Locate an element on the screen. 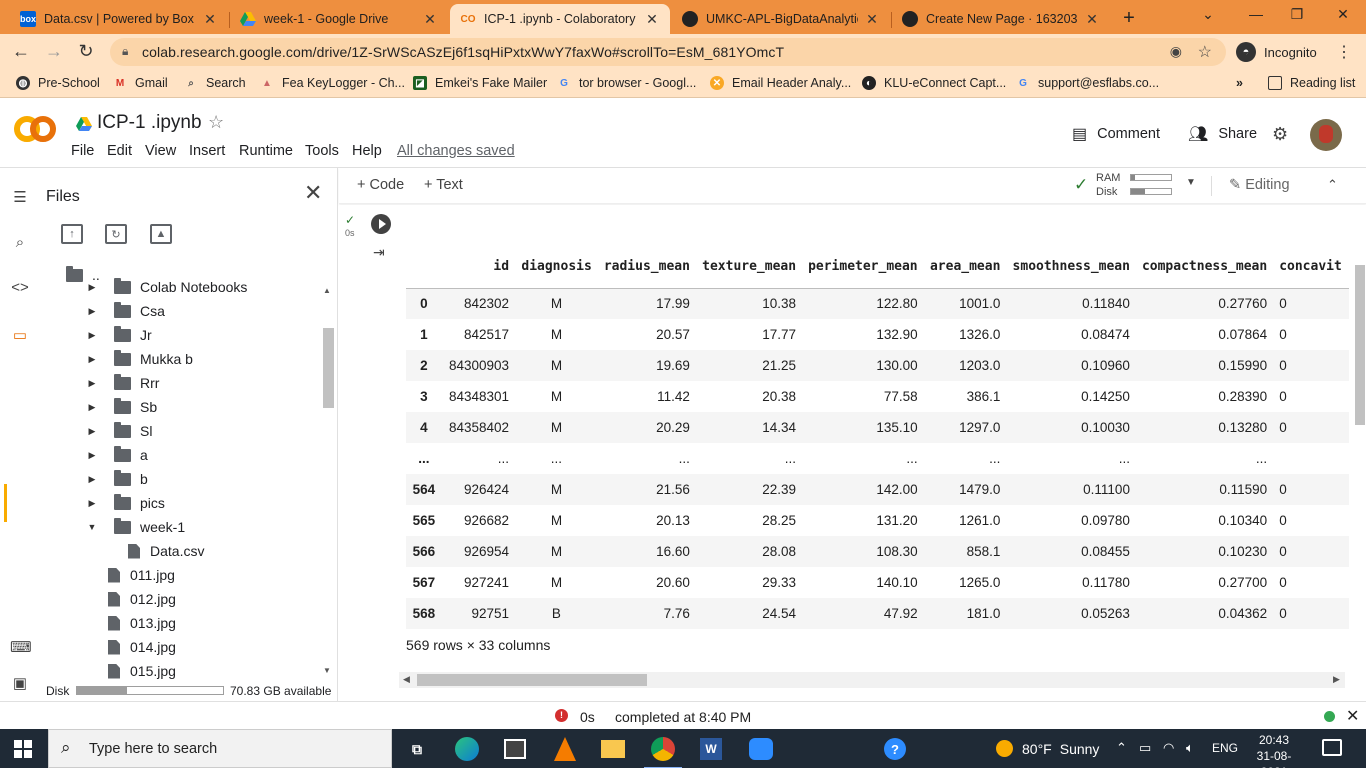 The height and width of the screenshot is (768, 1366). lock-icon: 🔒︎ is located at coordinates (125, 51).